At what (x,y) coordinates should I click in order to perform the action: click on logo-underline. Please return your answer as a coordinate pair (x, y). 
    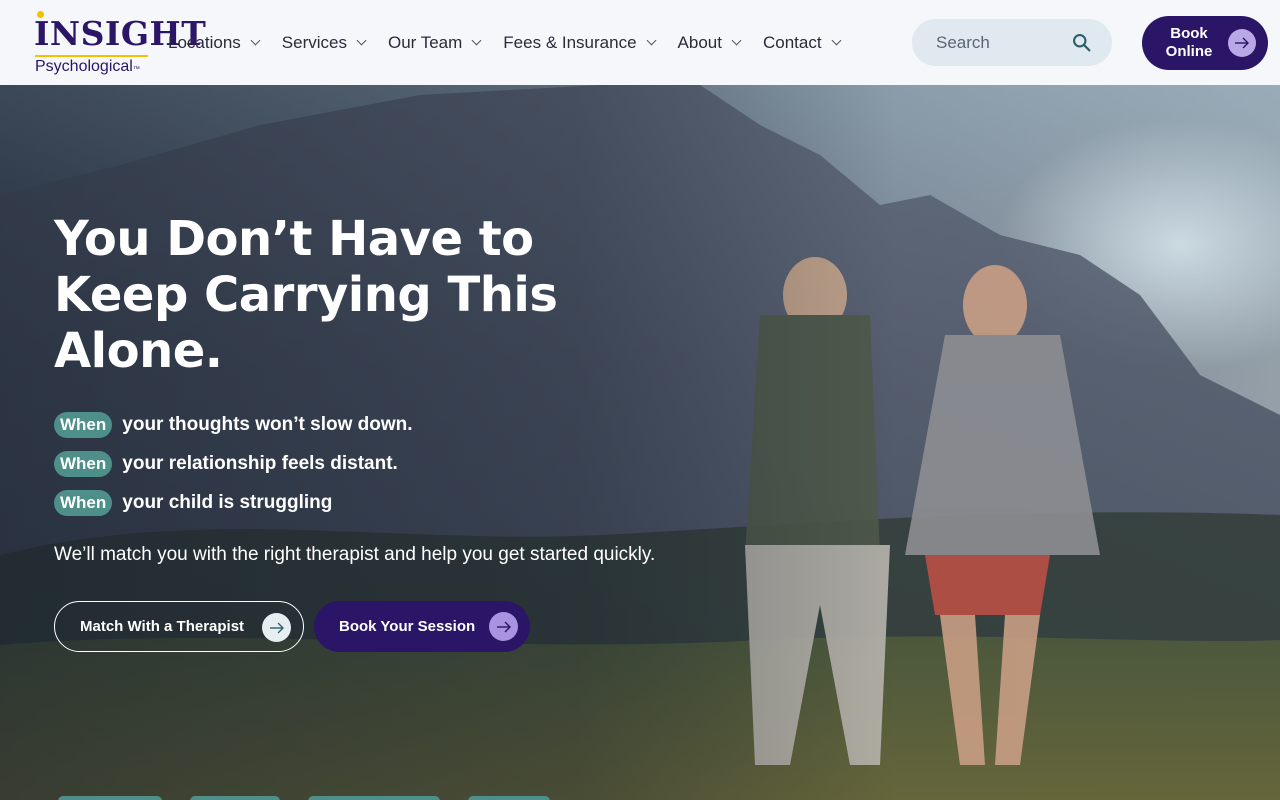
    Looking at the image, I should click on (91, 56).